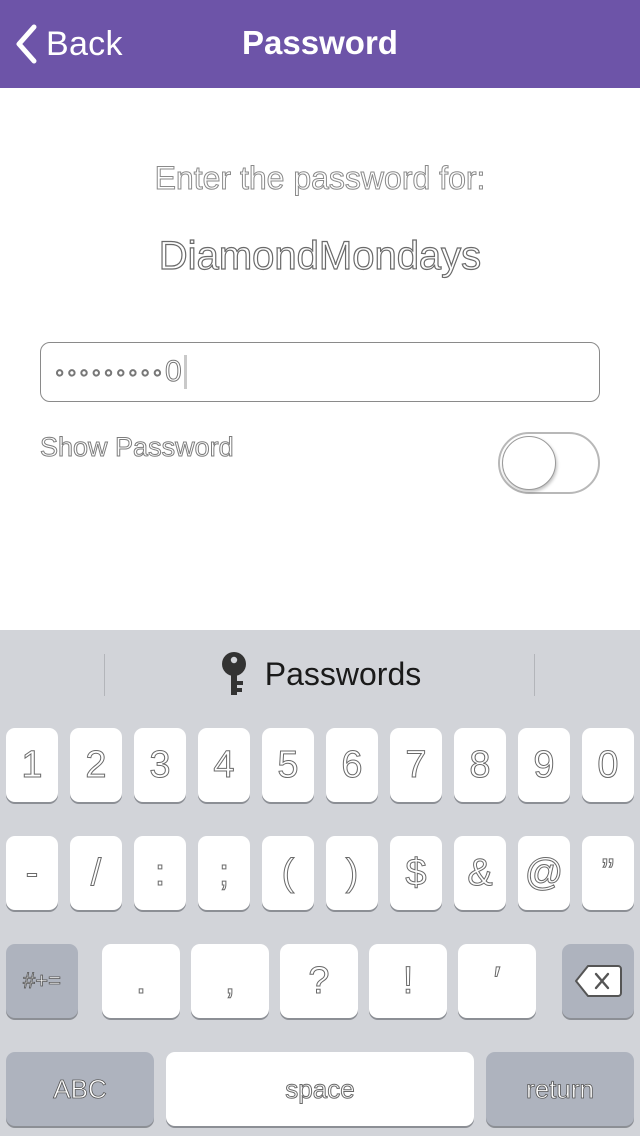 This screenshot has height=1136, width=640. What do you see at coordinates (32, 765) in the screenshot?
I see `key-1: 1` at bounding box center [32, 765].